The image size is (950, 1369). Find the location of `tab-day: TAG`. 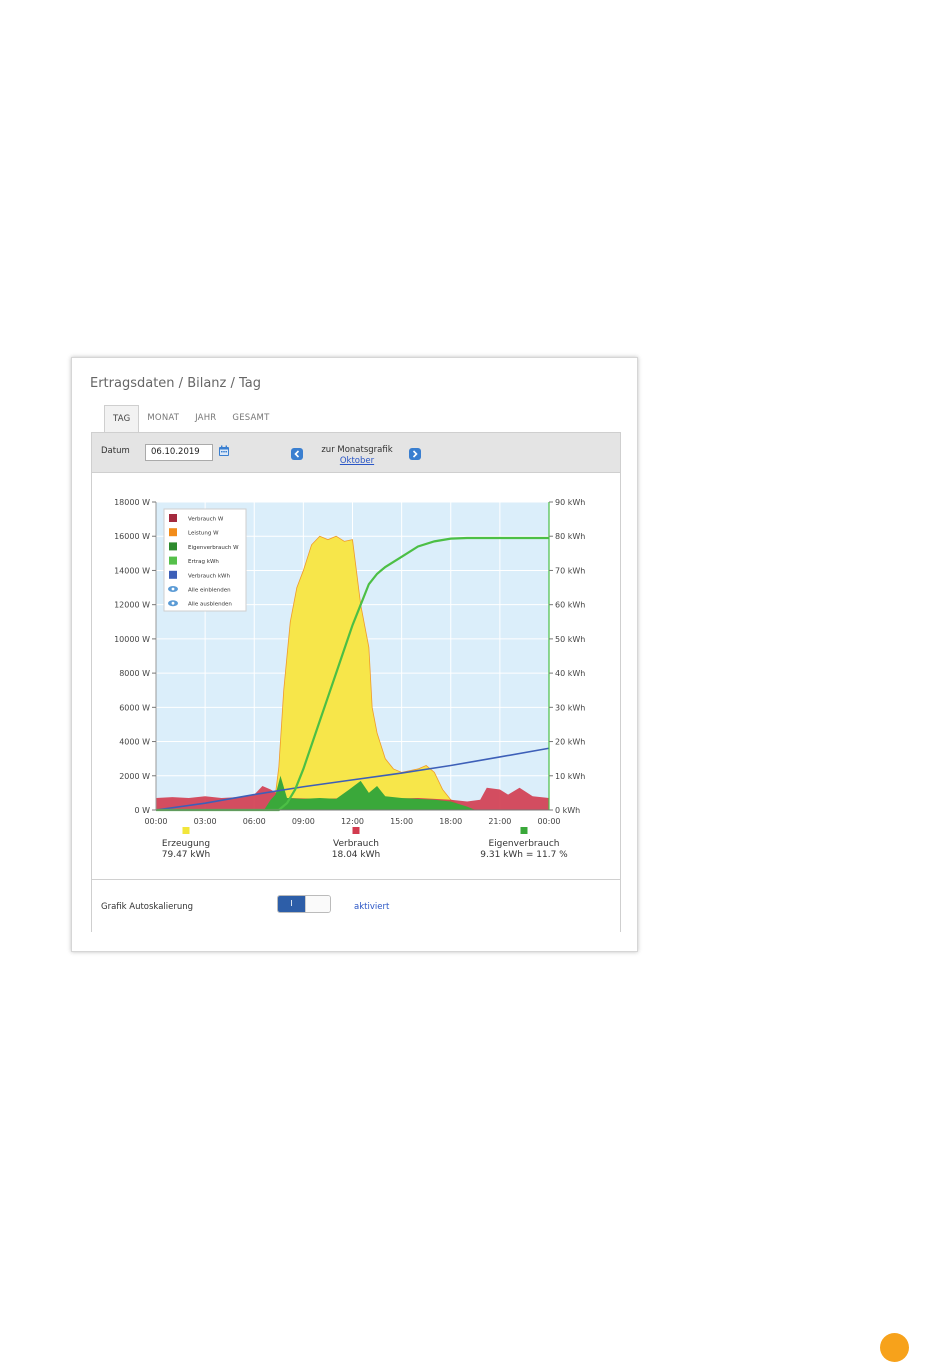

tab-day: TAG is located at coordinates (122, 419).